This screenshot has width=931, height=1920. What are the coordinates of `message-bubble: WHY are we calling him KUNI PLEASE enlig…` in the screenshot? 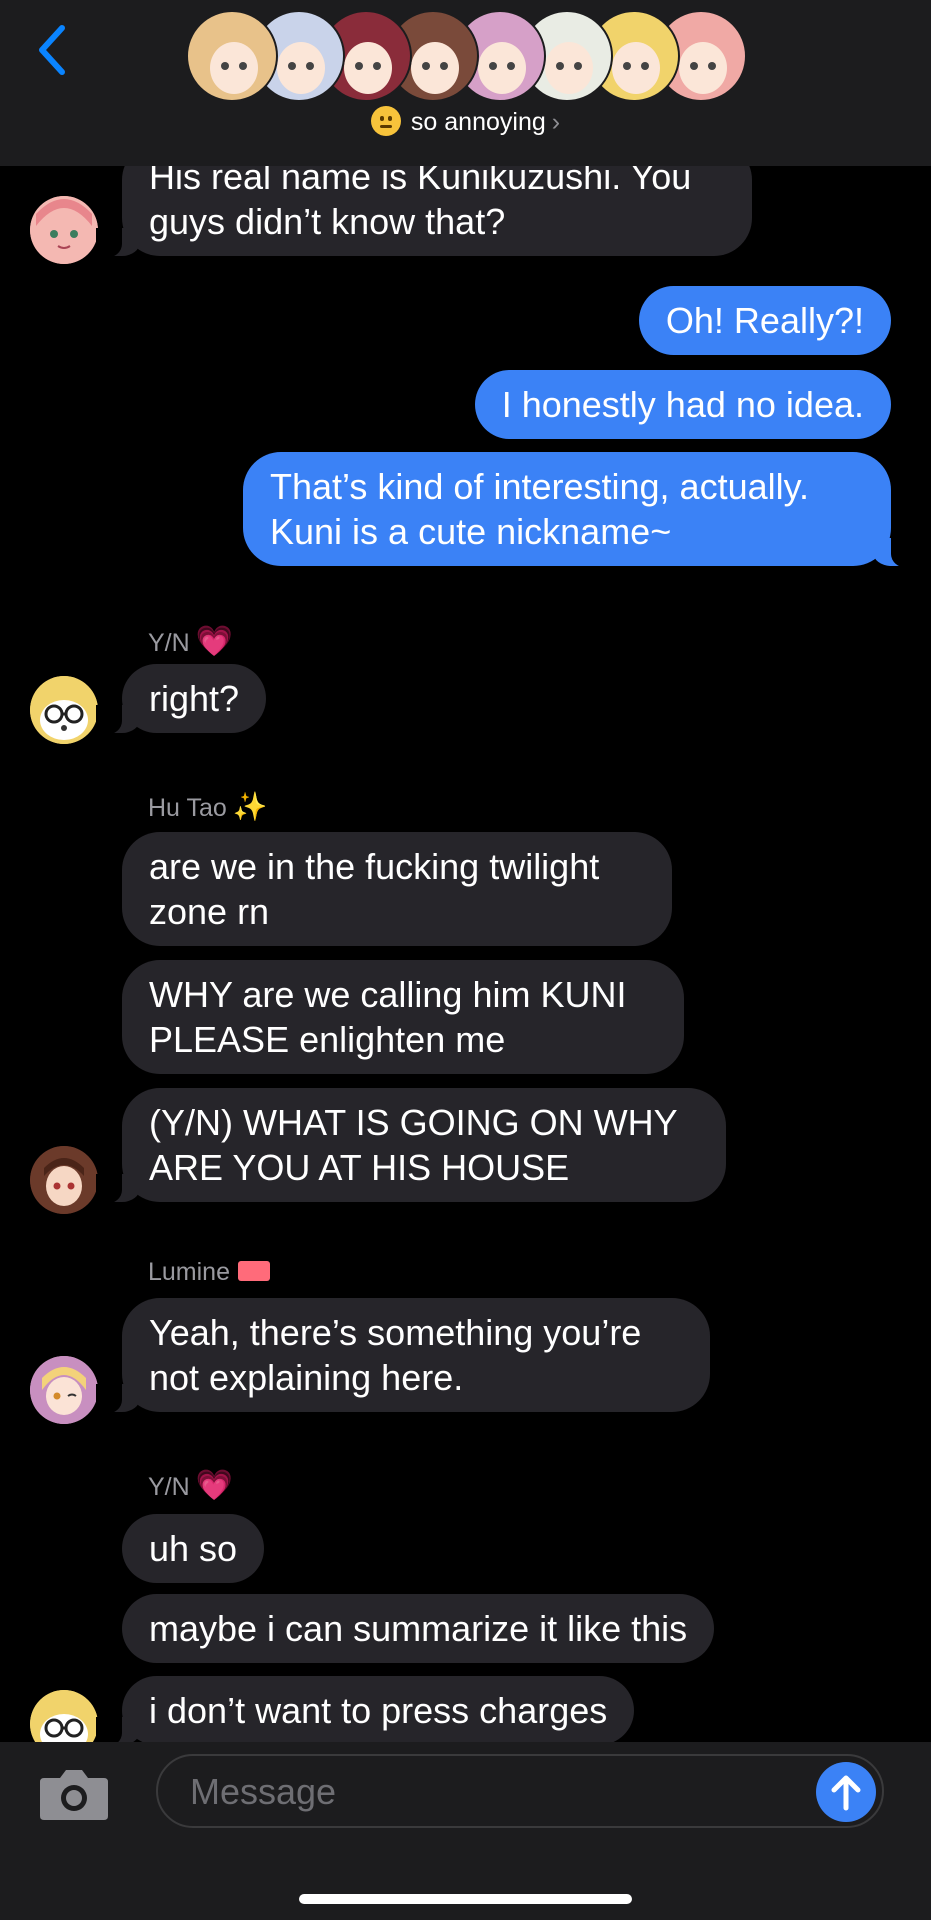 It's located at (403, 1017).